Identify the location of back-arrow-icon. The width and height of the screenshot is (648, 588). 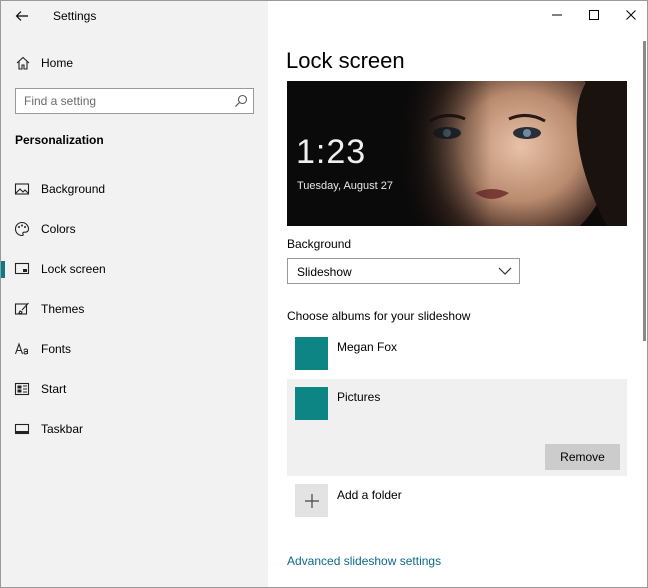
(21, 16).